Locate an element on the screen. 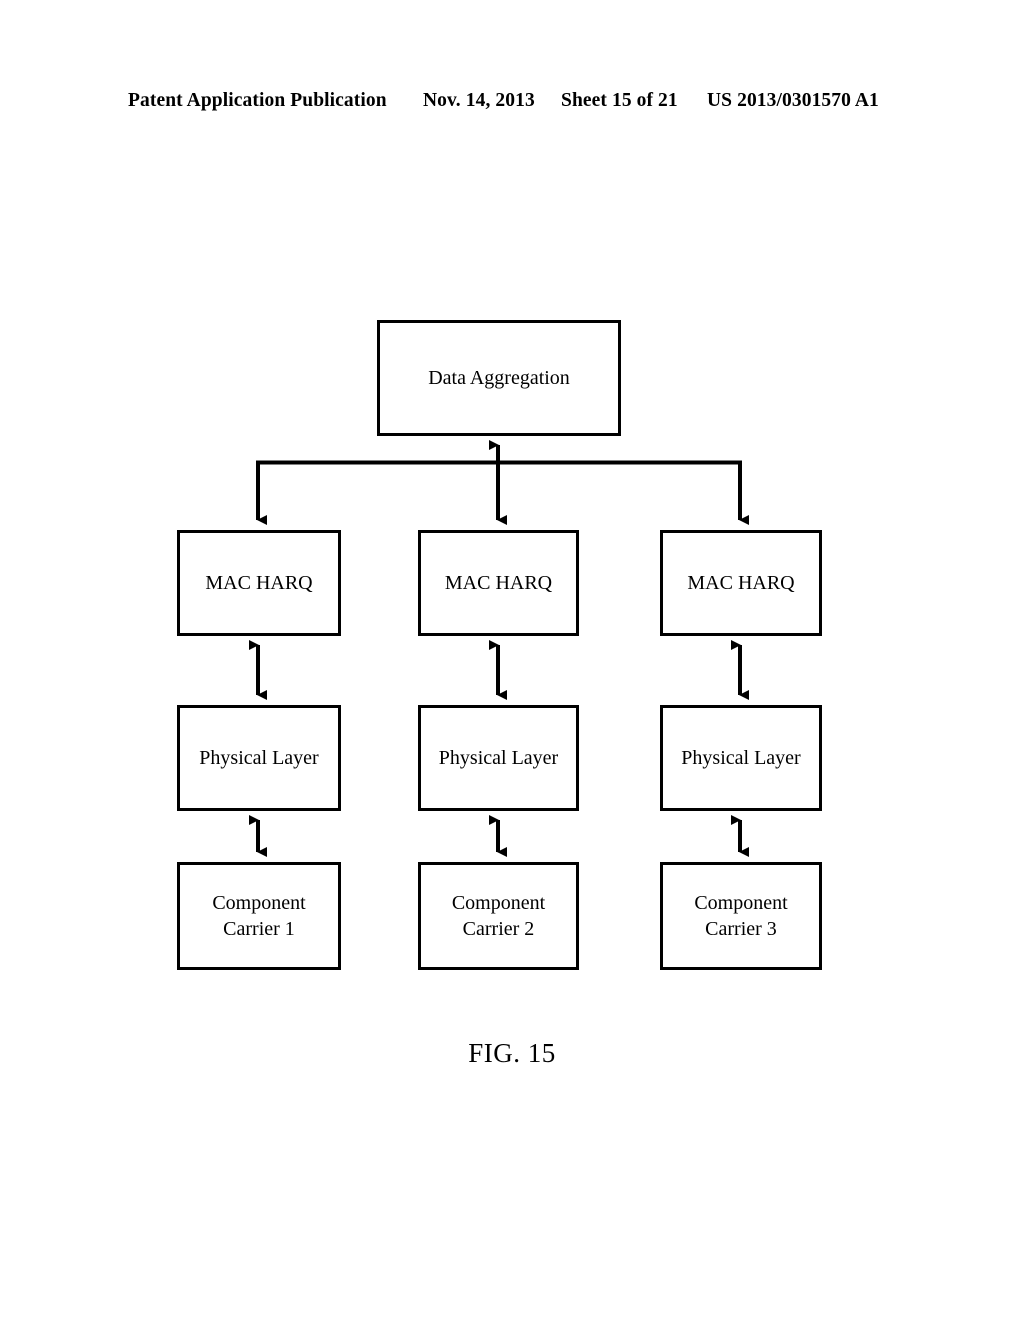  node-component-carrier-3-label-line1: Component is located at coordinates (741, 903).